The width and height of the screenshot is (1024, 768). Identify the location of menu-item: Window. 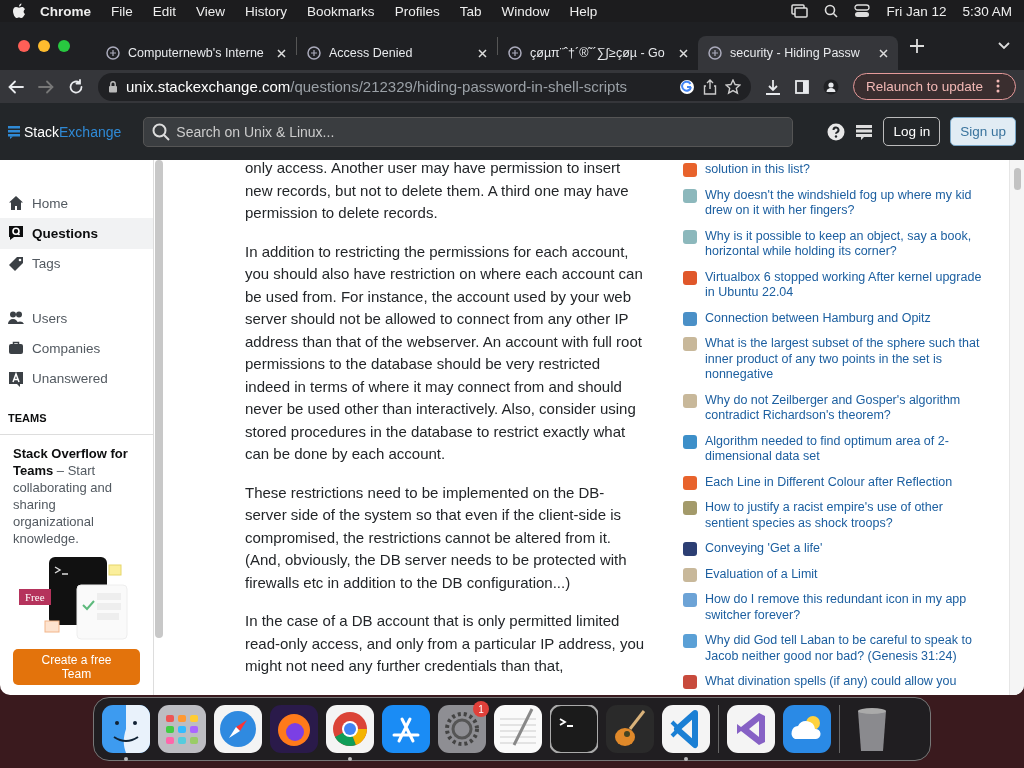
(525, 11).